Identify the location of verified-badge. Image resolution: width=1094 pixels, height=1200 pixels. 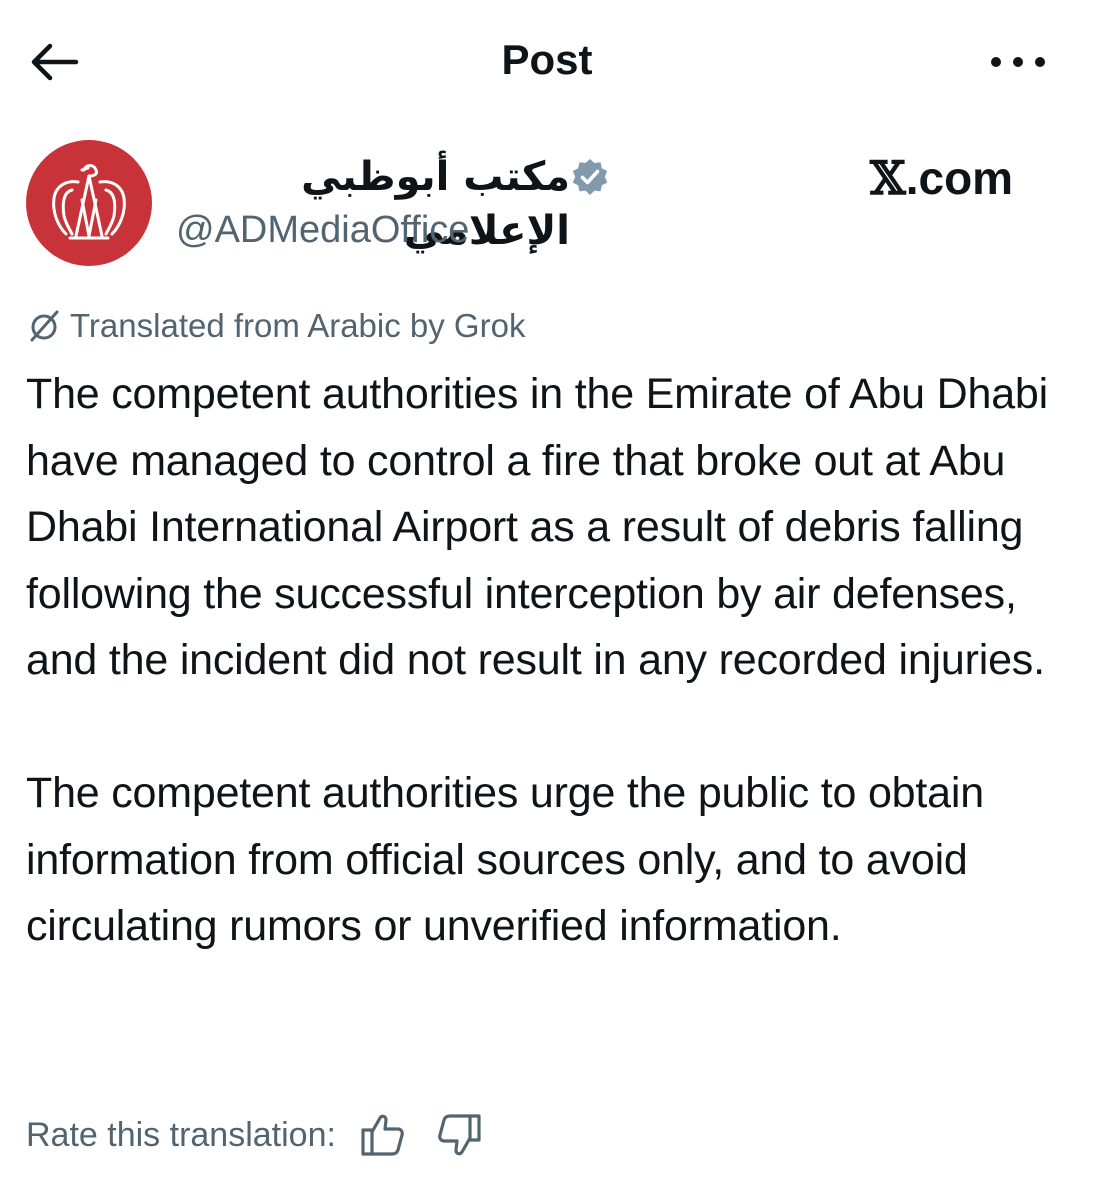
(590, 177).